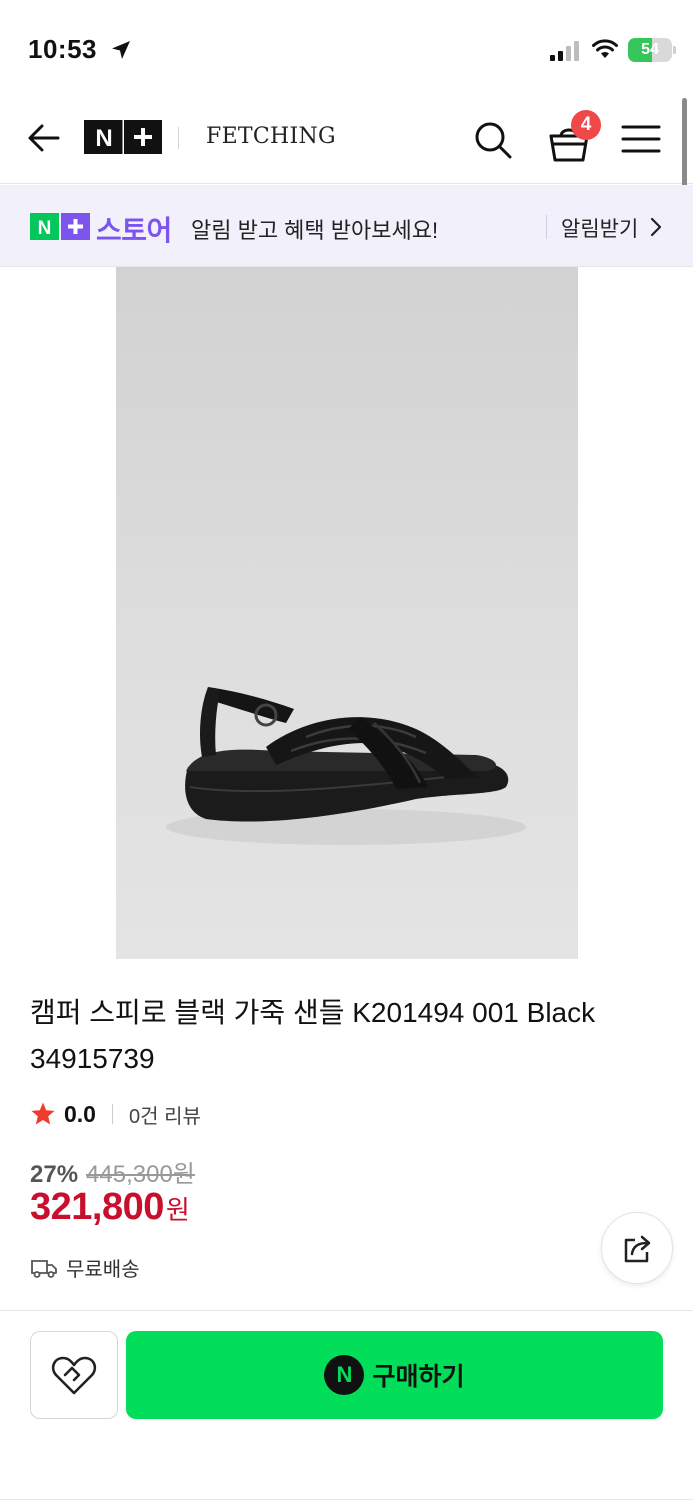  Describe the element at coordinates (43, 1113) in the screenshot. I see `star-icon` at that location.